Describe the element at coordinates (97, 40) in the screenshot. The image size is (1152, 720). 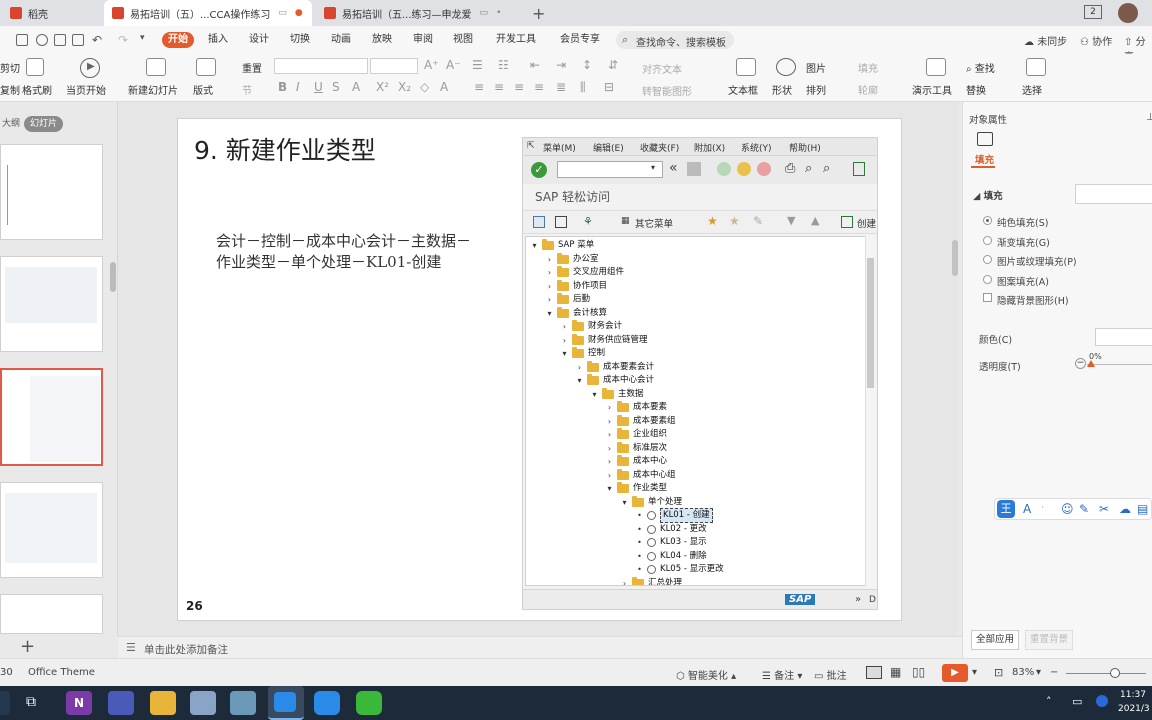
I see `undo-icon: ↶` at that location.